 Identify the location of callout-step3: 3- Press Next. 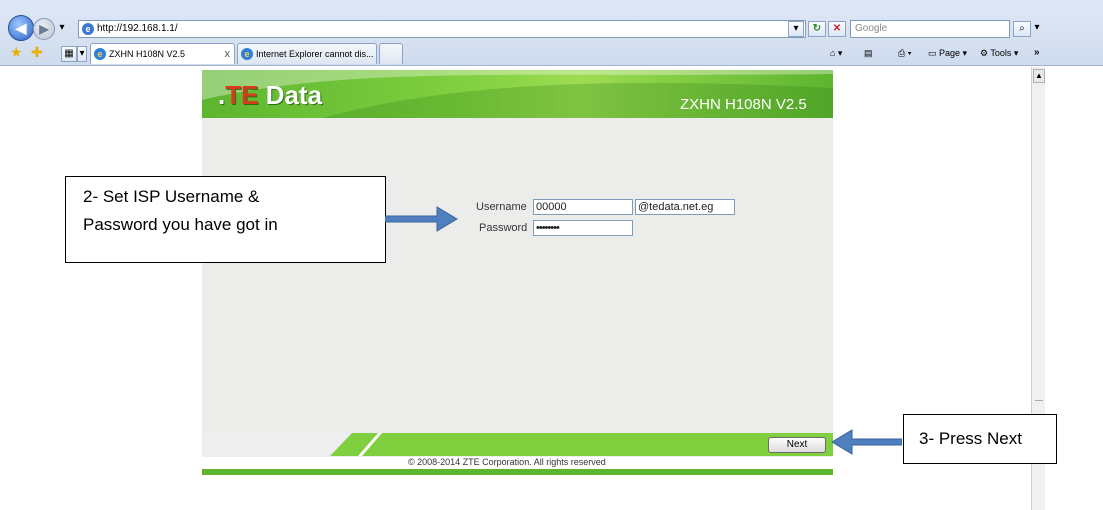
(980, 439).